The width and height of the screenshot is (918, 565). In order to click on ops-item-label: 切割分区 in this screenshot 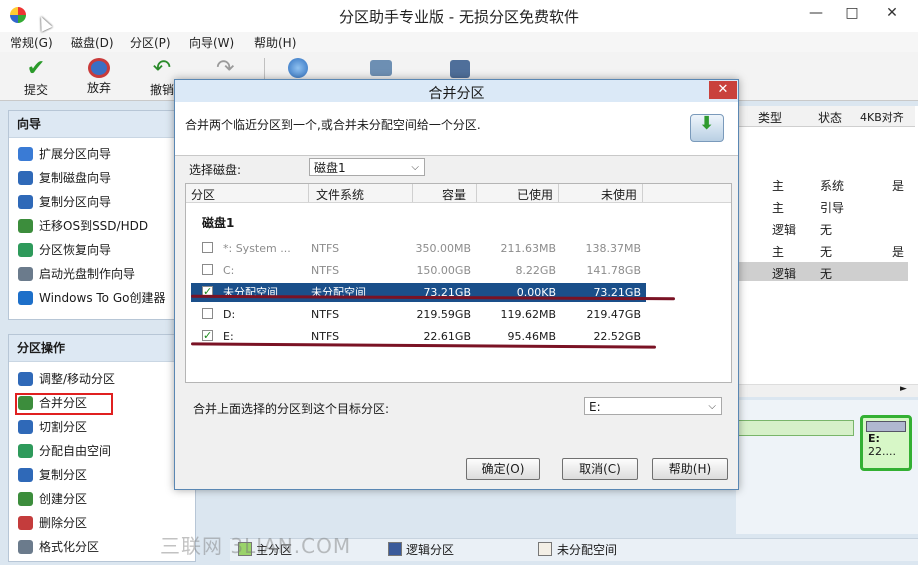, I will do `click(63, 427)`.